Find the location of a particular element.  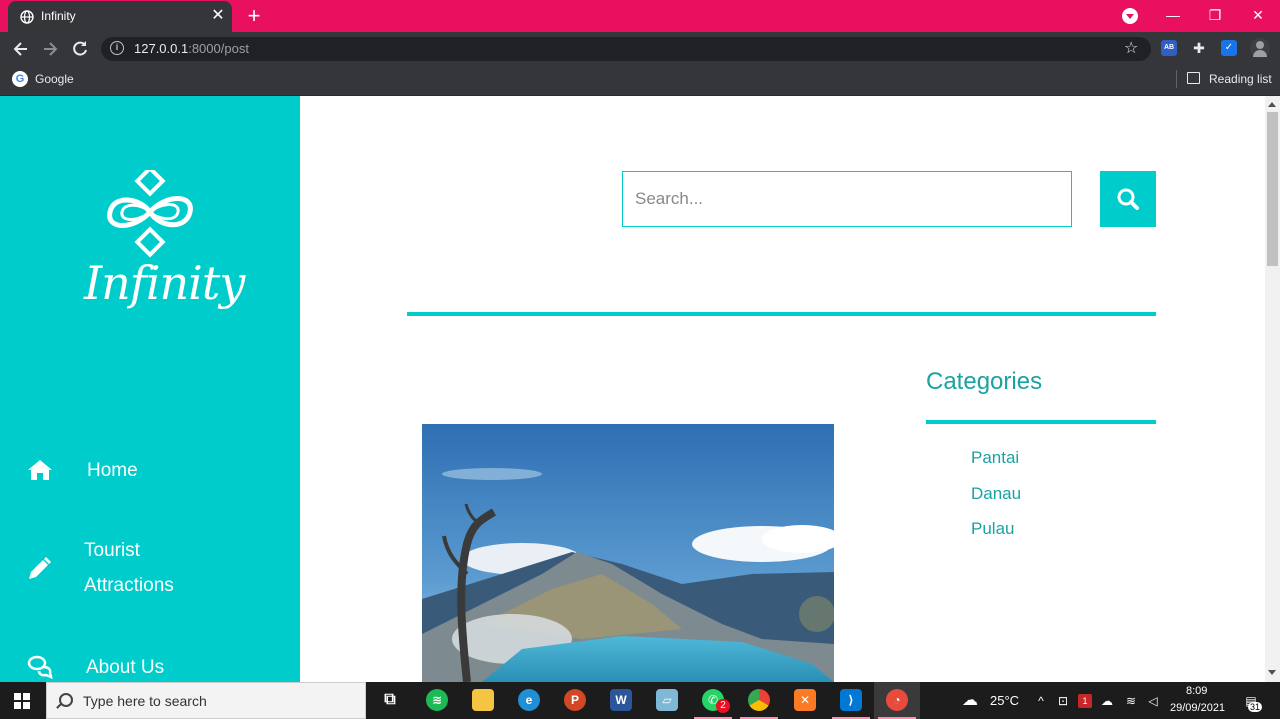

taskbar-search-icon is located at coordinates (66, 700).